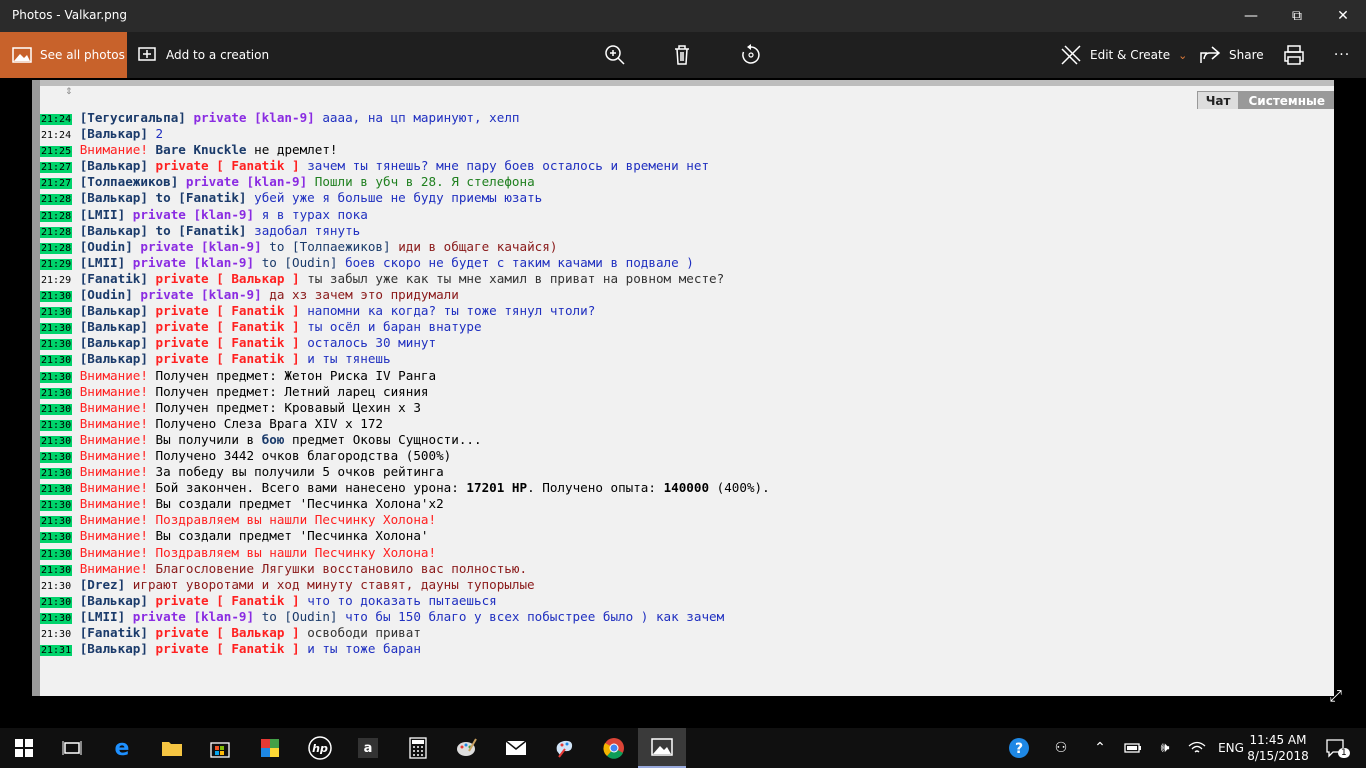 The height and width of the screenshot is (768, 1366). What do you see at coordinates (466, 748) in the screenshot?
I see `paint-palette-icon` at bounding box center [466, 748].